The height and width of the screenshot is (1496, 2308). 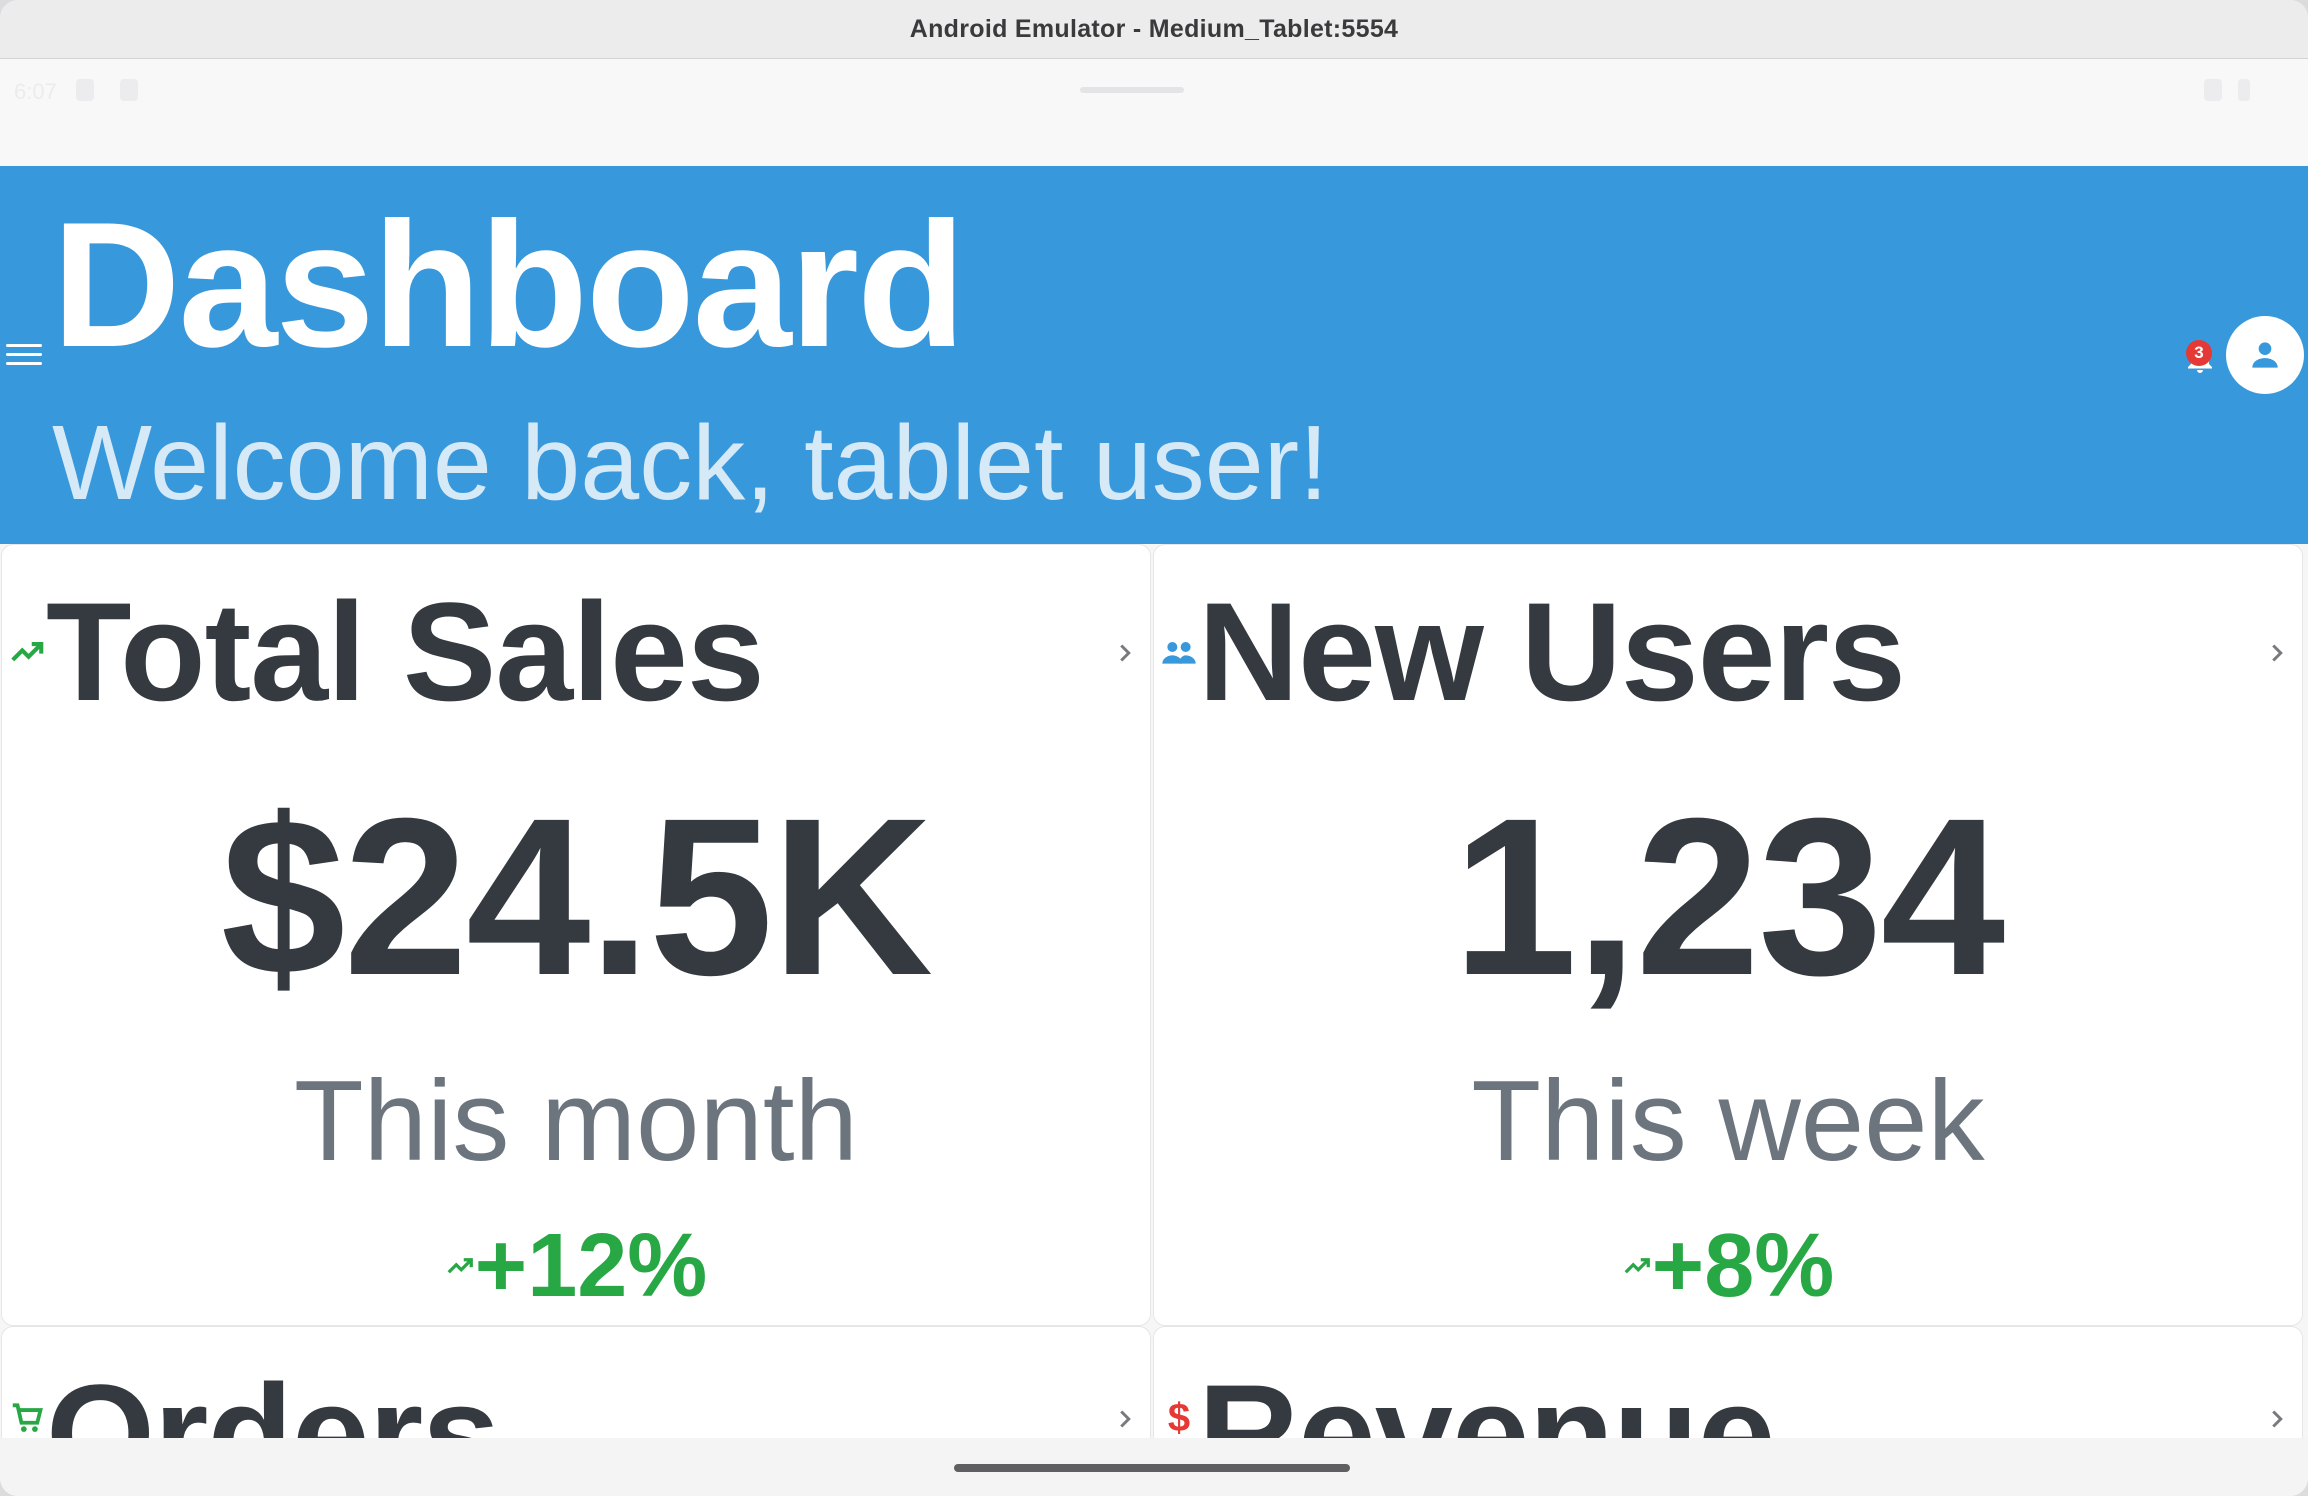 What do you see at coordinates (1729, 897) in the screenshot?
I see `card-value: 1,234` at bounding box center [1729, 897].